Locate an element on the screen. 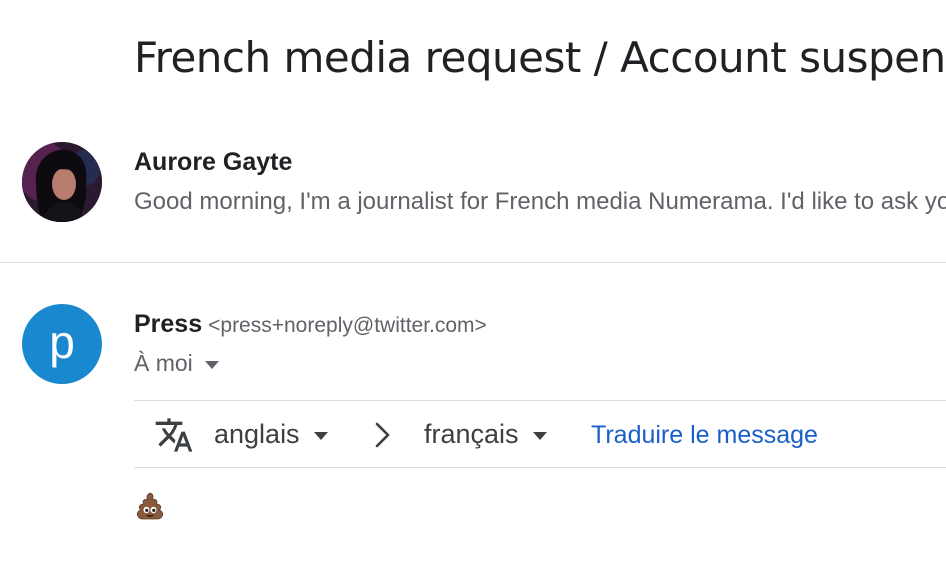 Image resolution: width=946 pixels, height=576 pixels. target-language-select: français is located at coordinates (485, 434).